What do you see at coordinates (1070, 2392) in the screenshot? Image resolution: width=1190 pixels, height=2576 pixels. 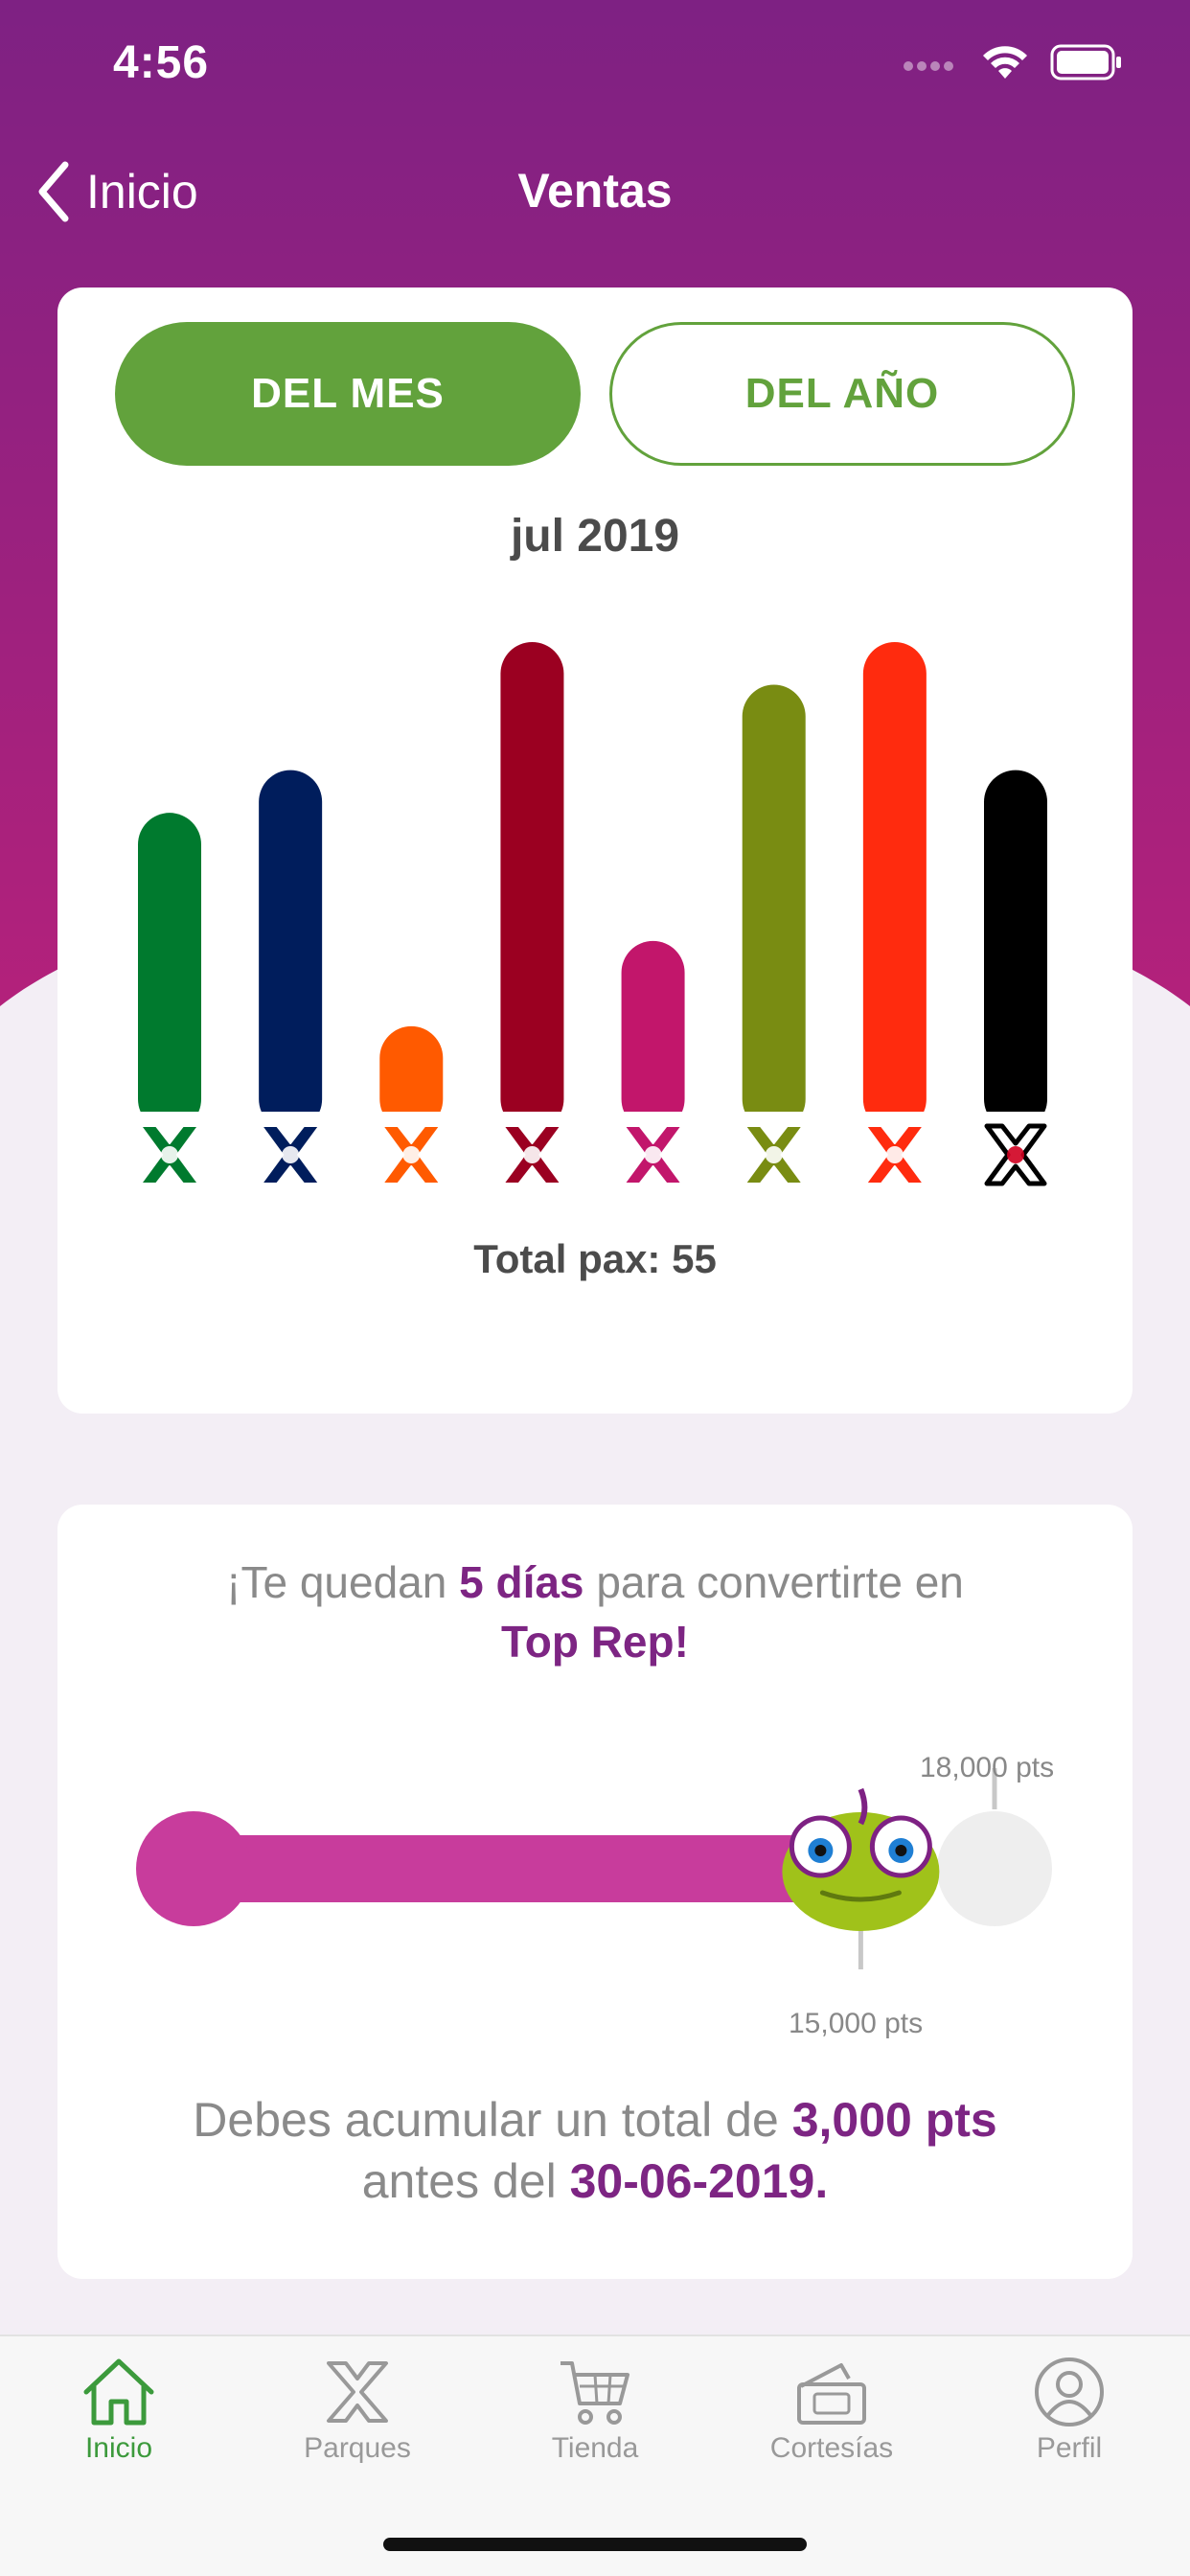 I see `profile-icon` at bounding box center [1070, 2392].